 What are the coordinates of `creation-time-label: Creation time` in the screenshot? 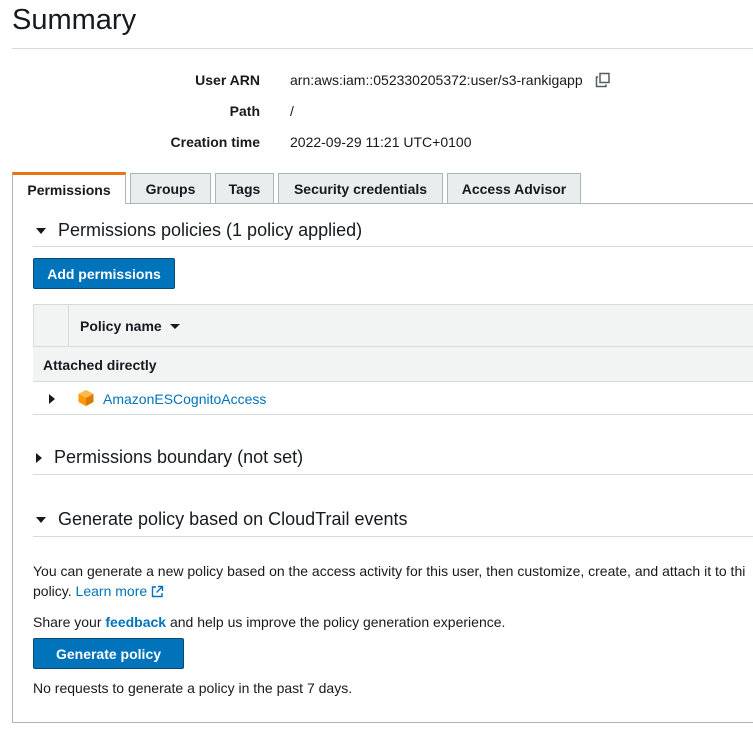 It's located at (215, 142).